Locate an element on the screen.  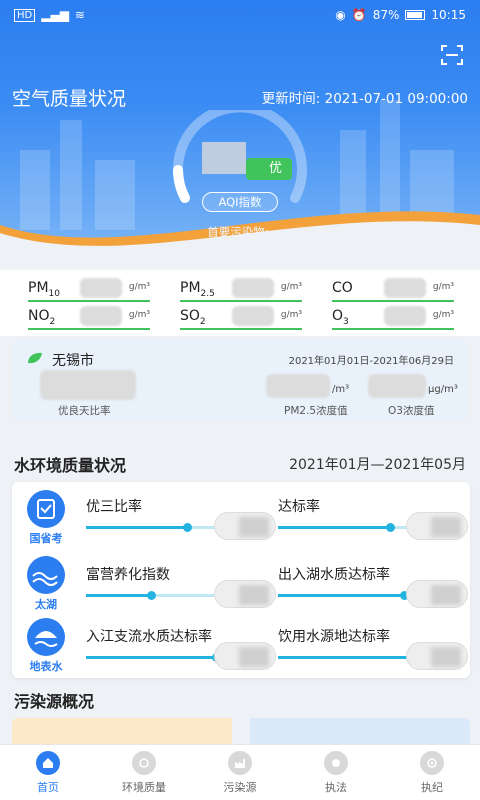
discipline-icon is located at coordinates (432, 763).